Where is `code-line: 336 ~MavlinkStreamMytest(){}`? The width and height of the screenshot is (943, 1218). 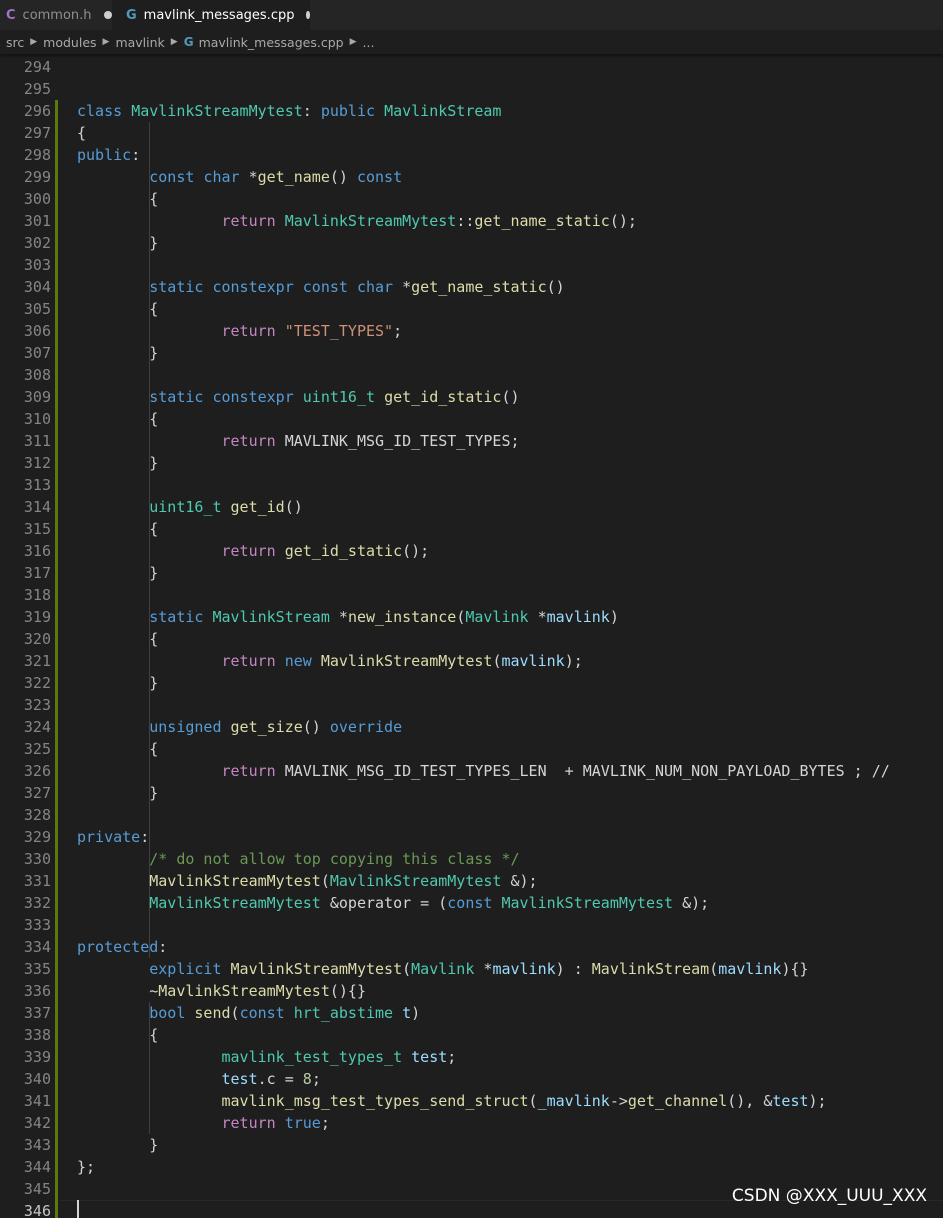
code-line: 336 ~MavlinkStreamMytest(){} is located at coordinates (471, 991).